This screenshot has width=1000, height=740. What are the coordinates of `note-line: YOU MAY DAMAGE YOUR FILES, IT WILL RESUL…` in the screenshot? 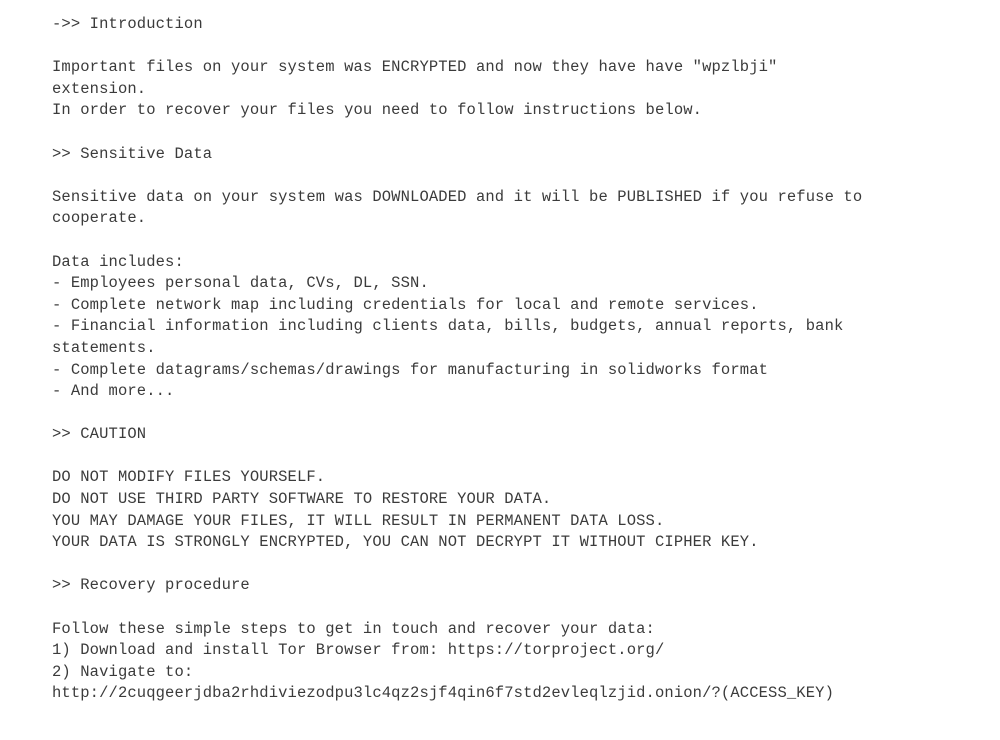 It's located at (358, 520).